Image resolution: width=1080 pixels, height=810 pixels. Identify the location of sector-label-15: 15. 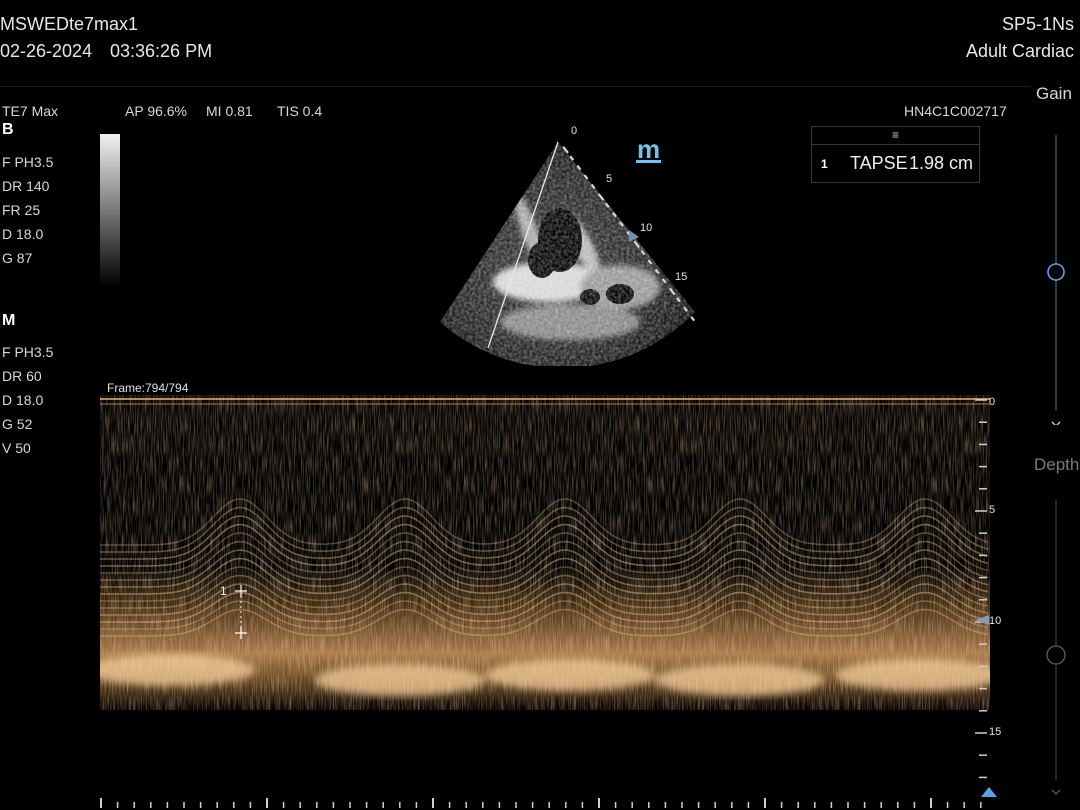
(681, 277).